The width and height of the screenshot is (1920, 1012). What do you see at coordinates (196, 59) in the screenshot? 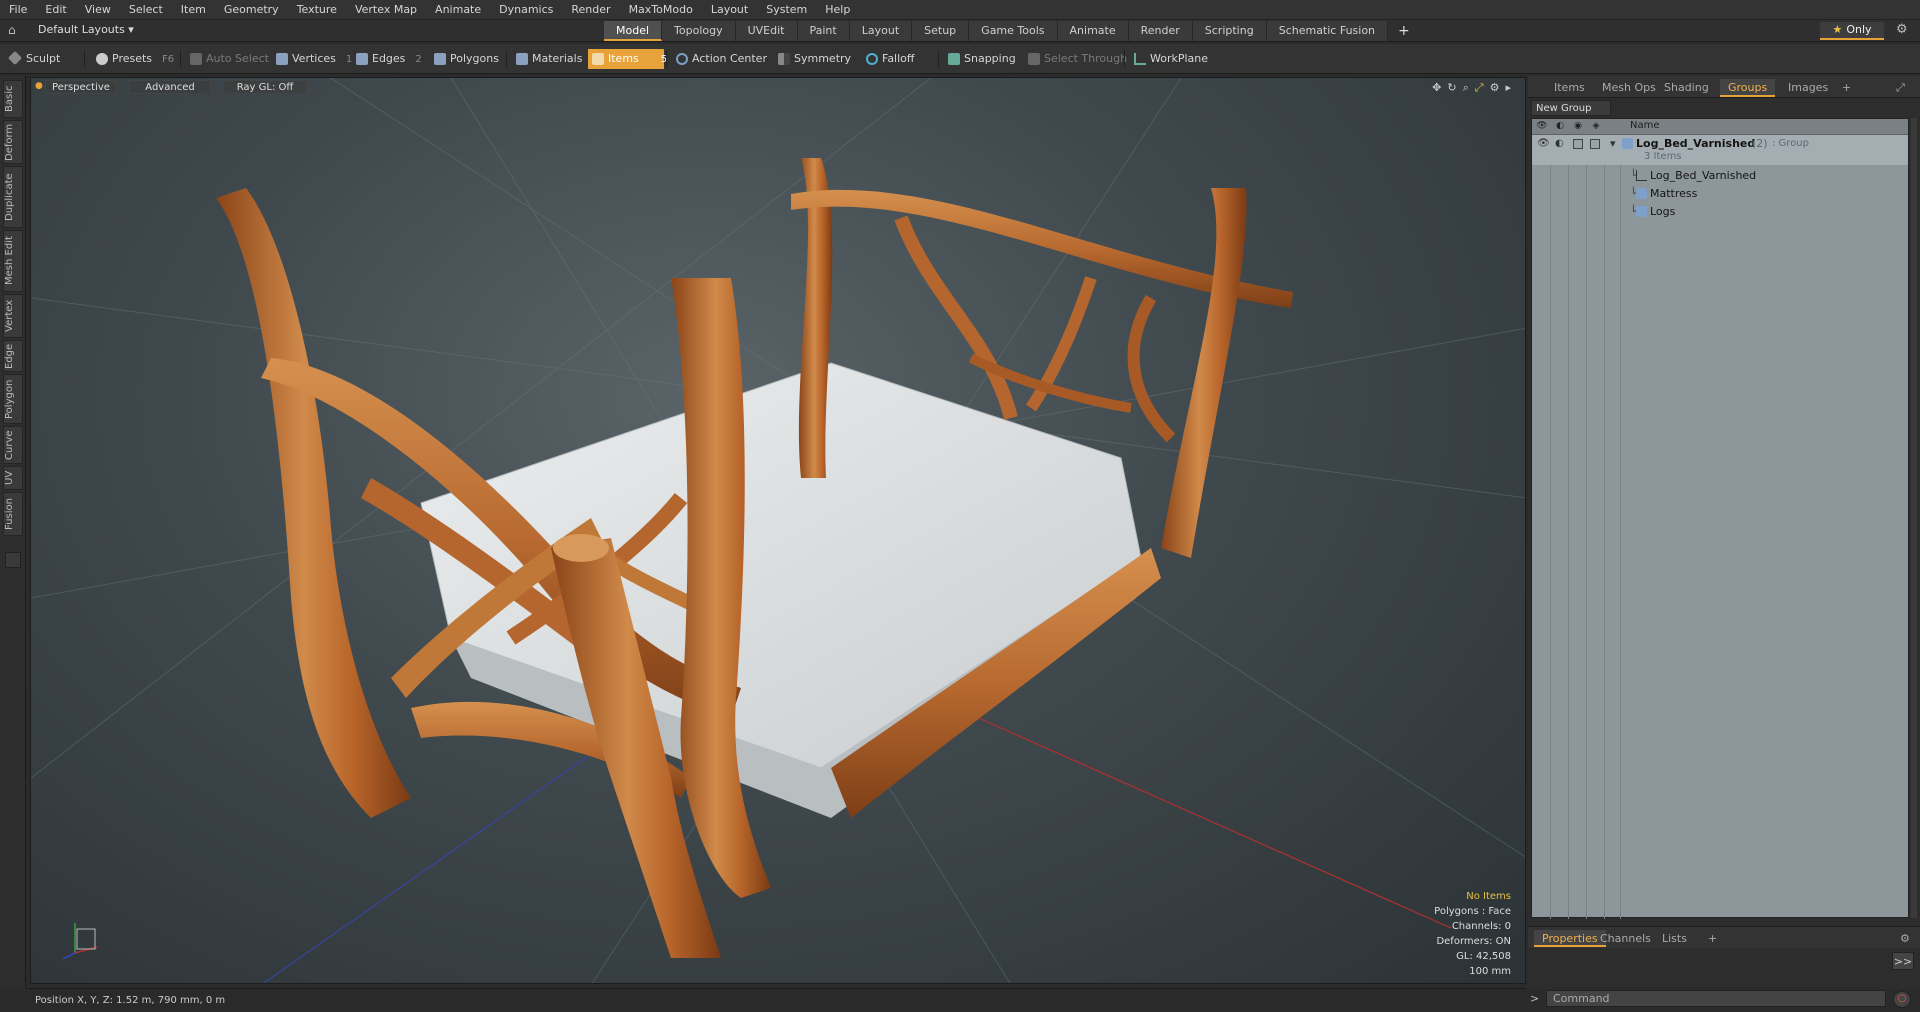
I see `auto-select-icon` at bounding box center [196, 59].